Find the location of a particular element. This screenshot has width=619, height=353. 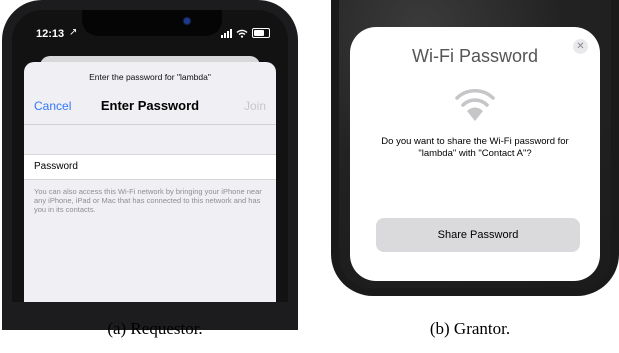

share-password-button: Share Password is located at coordinates (478, 235).